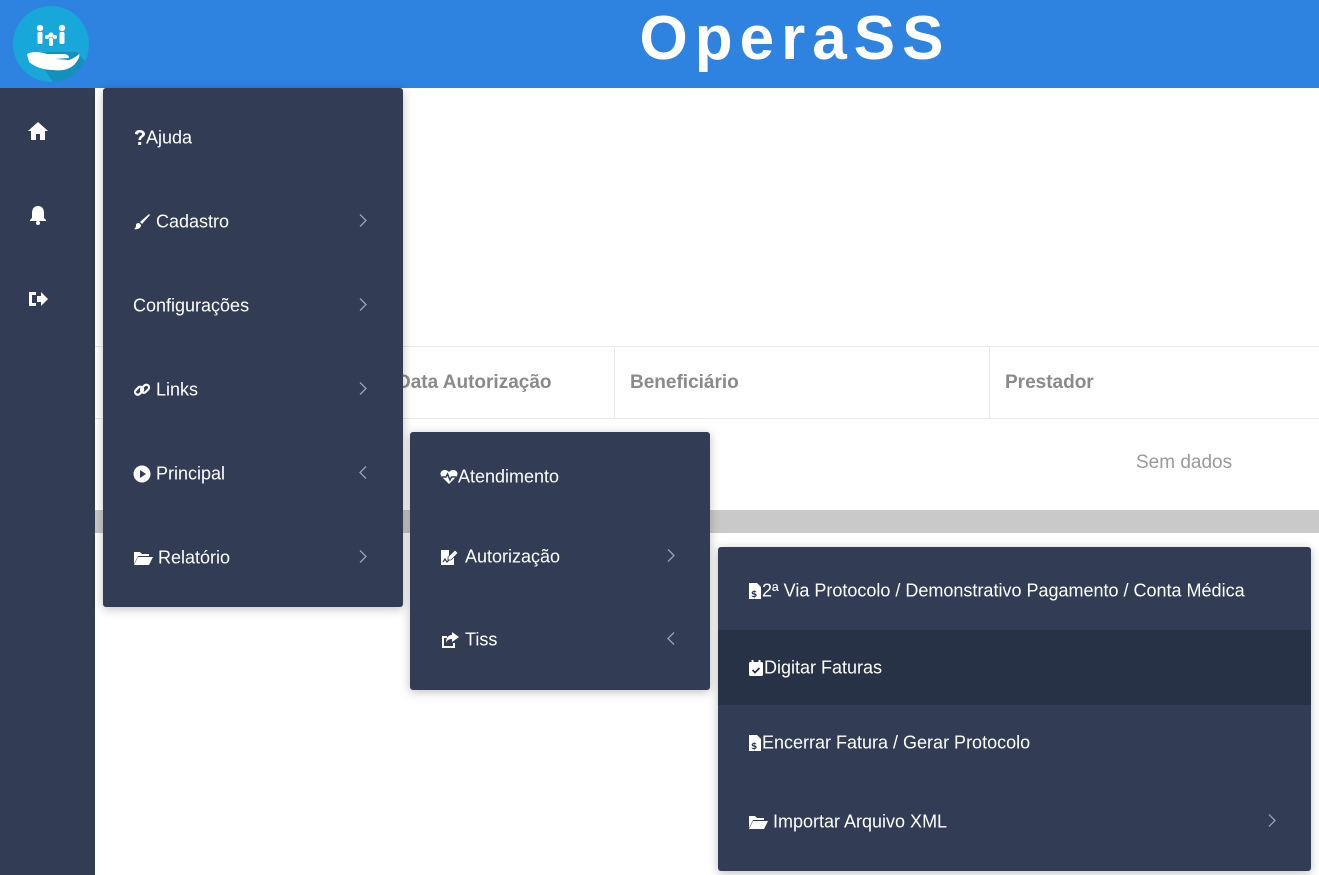  Describe the element at coordinates (474, 382) in the screenshot. I see `column-header-data-autorizacao: Data Autorização` at that location.